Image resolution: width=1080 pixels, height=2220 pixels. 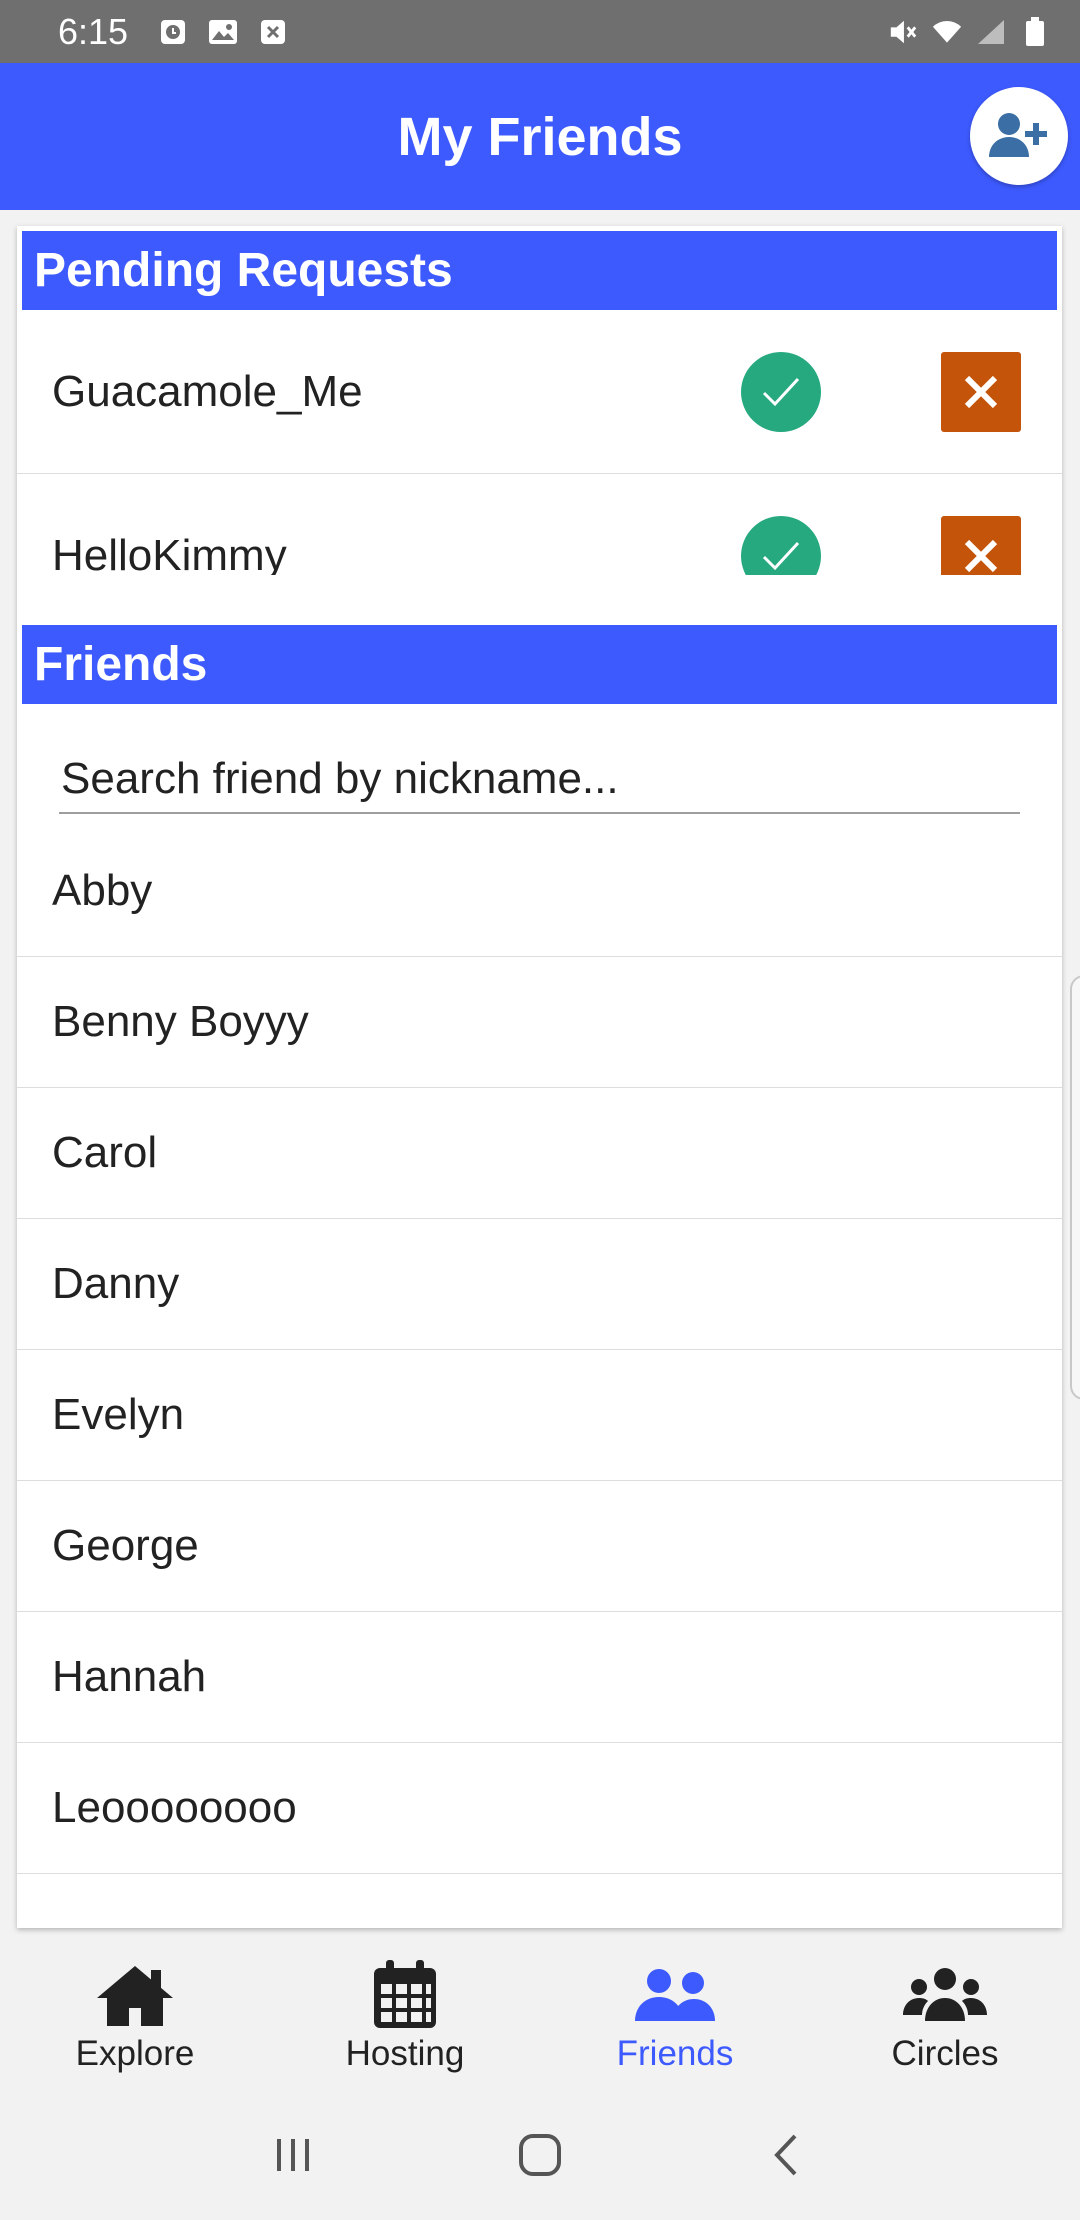 I want to click on edge-panel-handle, so click(x=1075, y=1187).